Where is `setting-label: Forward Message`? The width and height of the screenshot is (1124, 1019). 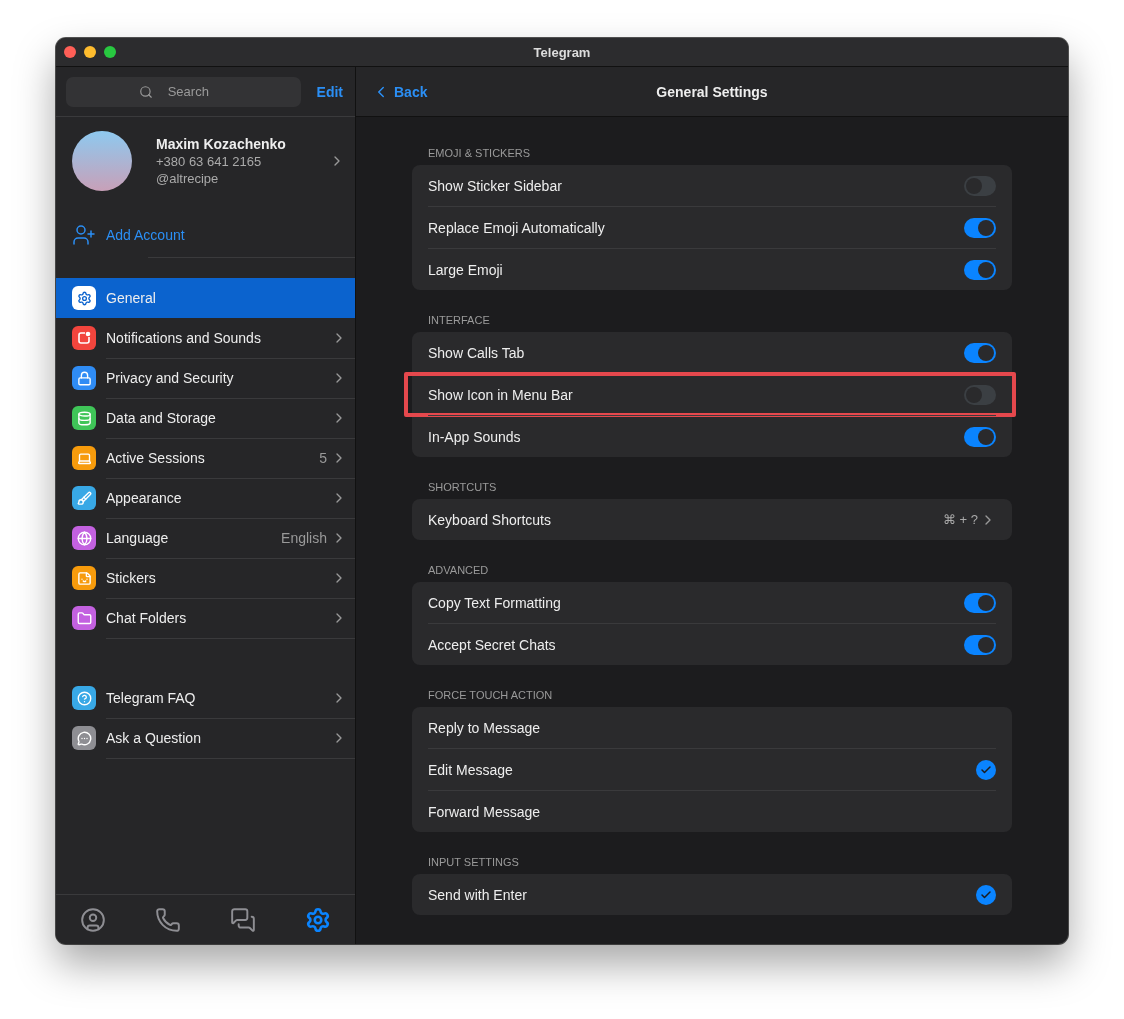 setting-label: Forward Message is located at coordinates (485, 811).